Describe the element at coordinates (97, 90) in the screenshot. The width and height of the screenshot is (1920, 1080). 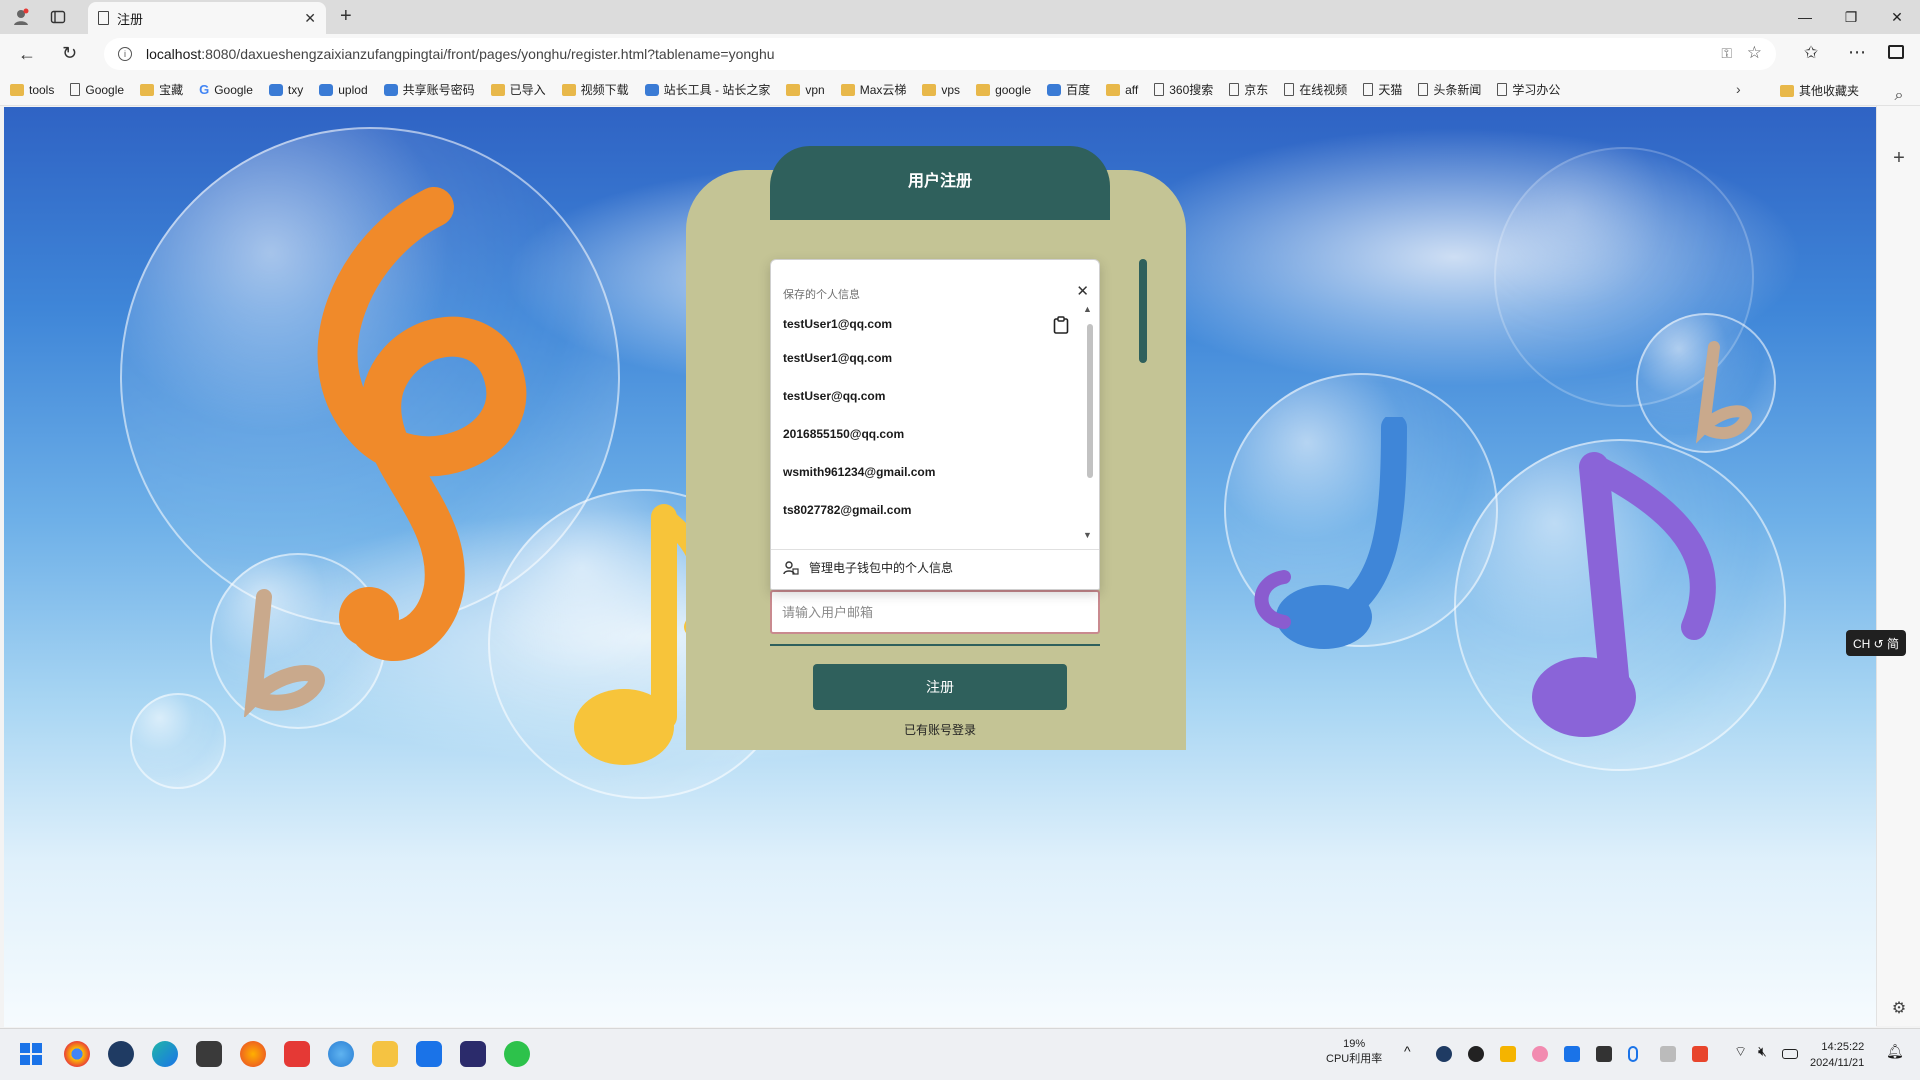
I see `bookmark-item: Google` at that location.